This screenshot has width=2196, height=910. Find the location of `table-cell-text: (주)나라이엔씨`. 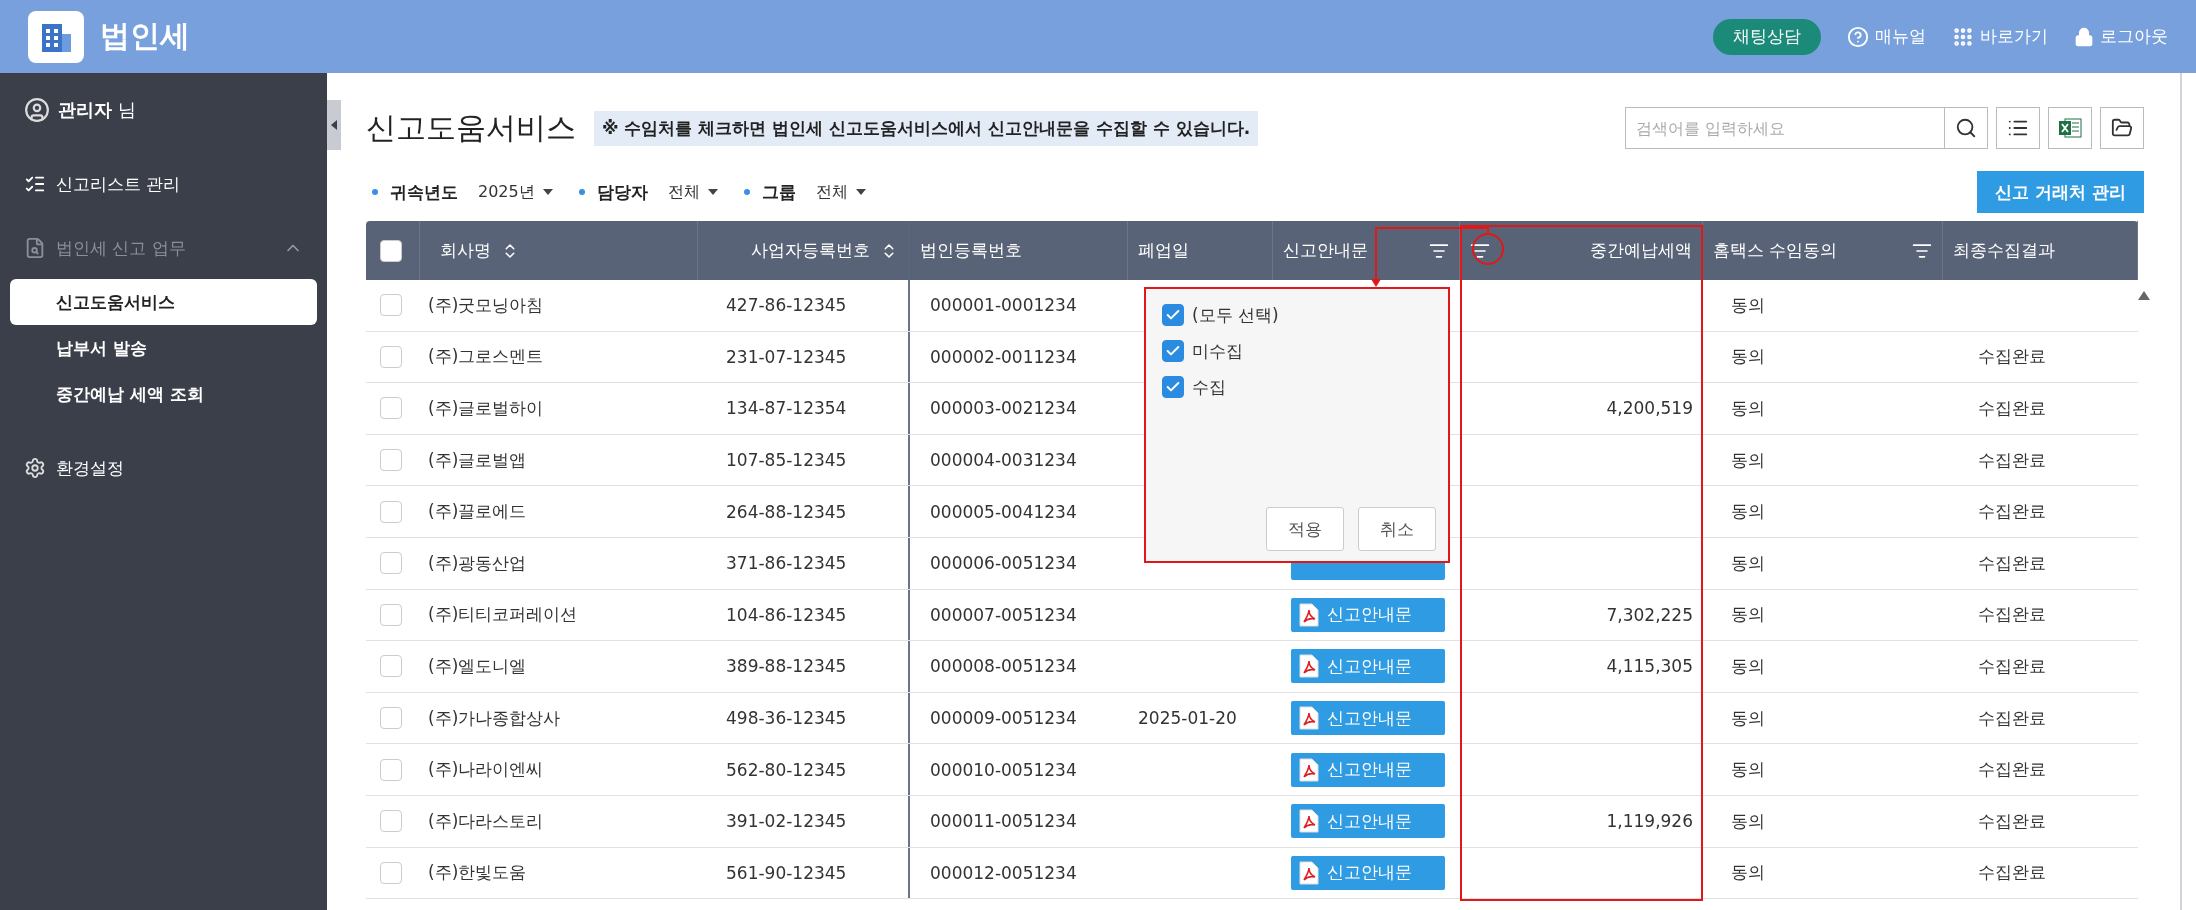

table-cell-text: (주)나라이엔씨 is located at coordinates (486, 770).